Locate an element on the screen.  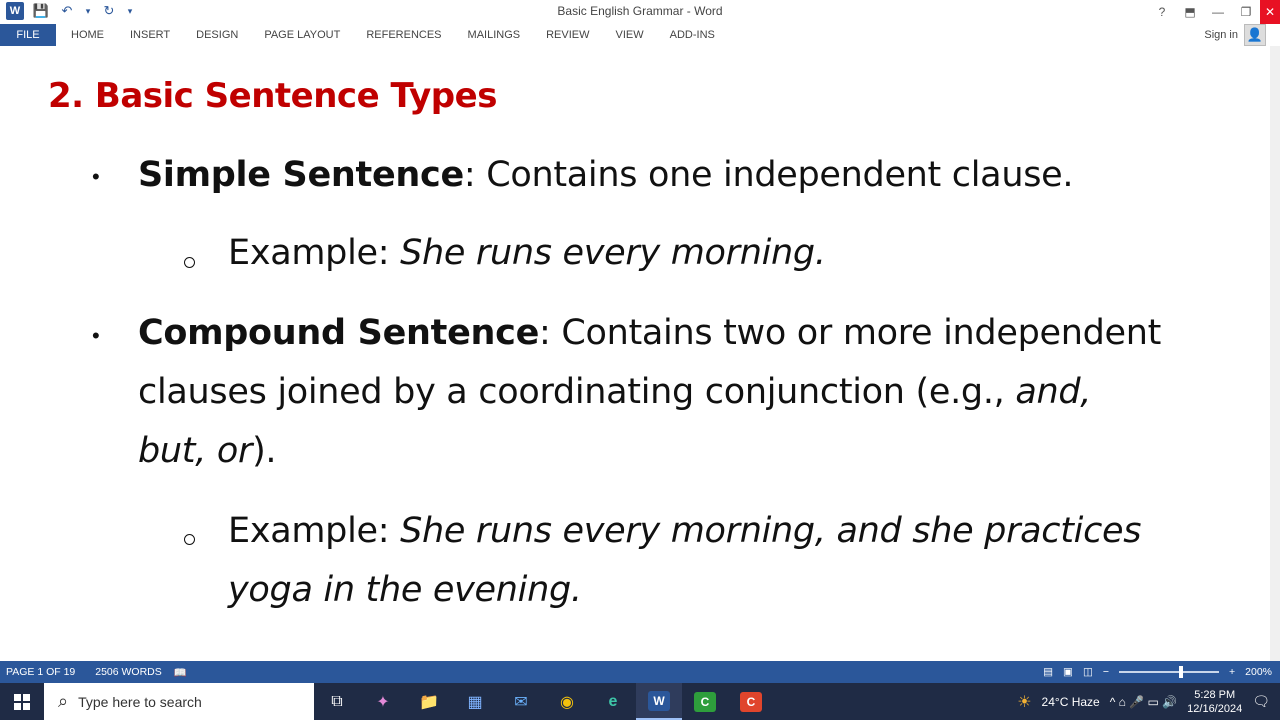
page-indicator: PAGE 1 OF 19 is located at coordinates (40, 672).